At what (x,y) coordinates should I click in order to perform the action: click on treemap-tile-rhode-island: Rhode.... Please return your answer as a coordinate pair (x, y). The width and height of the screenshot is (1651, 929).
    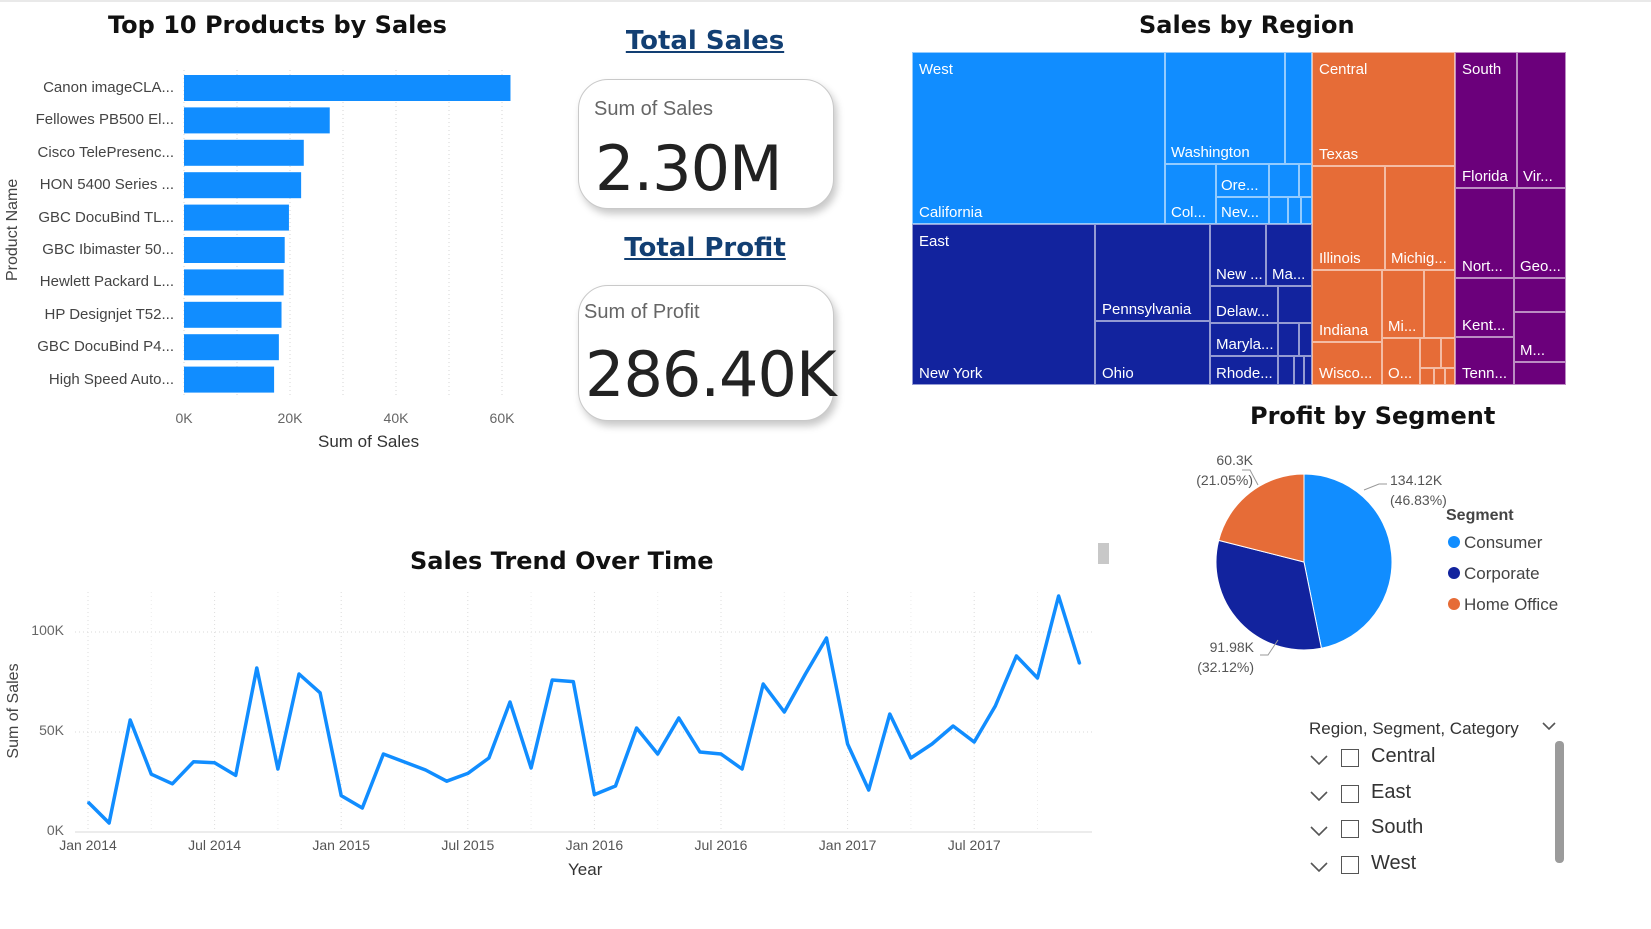
    Looking at the image, I should click on (1244, 370).